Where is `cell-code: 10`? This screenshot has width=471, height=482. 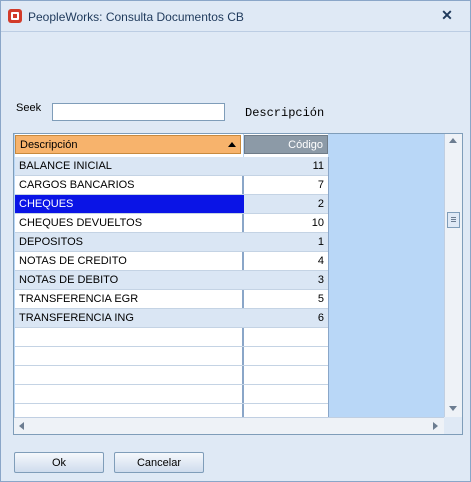
cell-code: 10 is located at coordinates (286, 223).